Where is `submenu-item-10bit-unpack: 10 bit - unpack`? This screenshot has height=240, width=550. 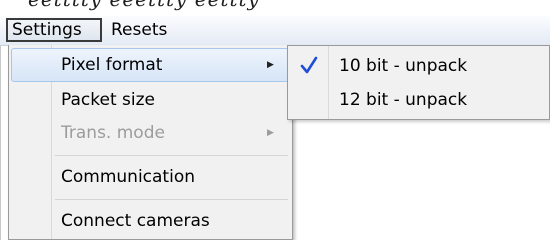
submenu-item-10bit-unpack: 10 bit - unpack is located at coordinates (418, 66).